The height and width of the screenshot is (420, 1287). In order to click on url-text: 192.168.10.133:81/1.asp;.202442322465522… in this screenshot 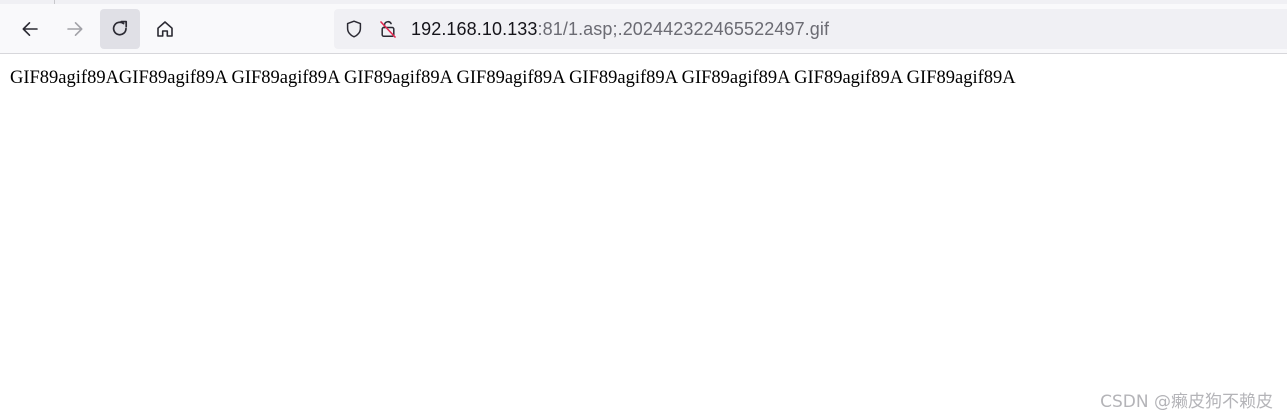, I will do `click(620, 29)`.